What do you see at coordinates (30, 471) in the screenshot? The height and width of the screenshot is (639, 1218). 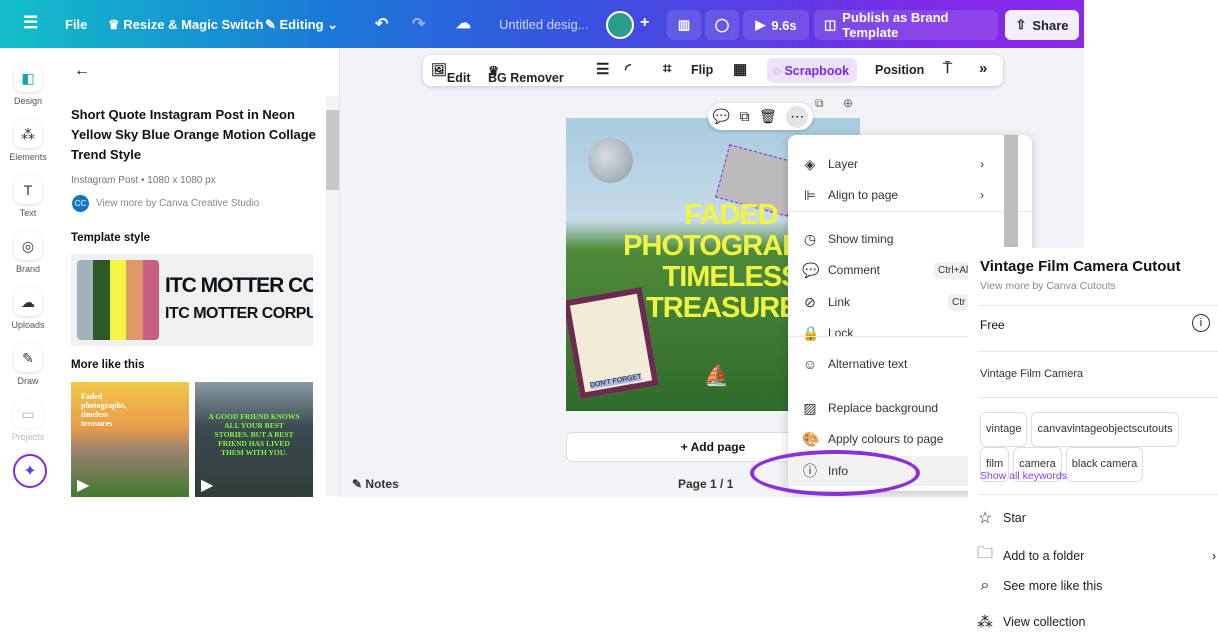 I see `magic-sparkle-icon: ✦` at bounding box center [30, 471].